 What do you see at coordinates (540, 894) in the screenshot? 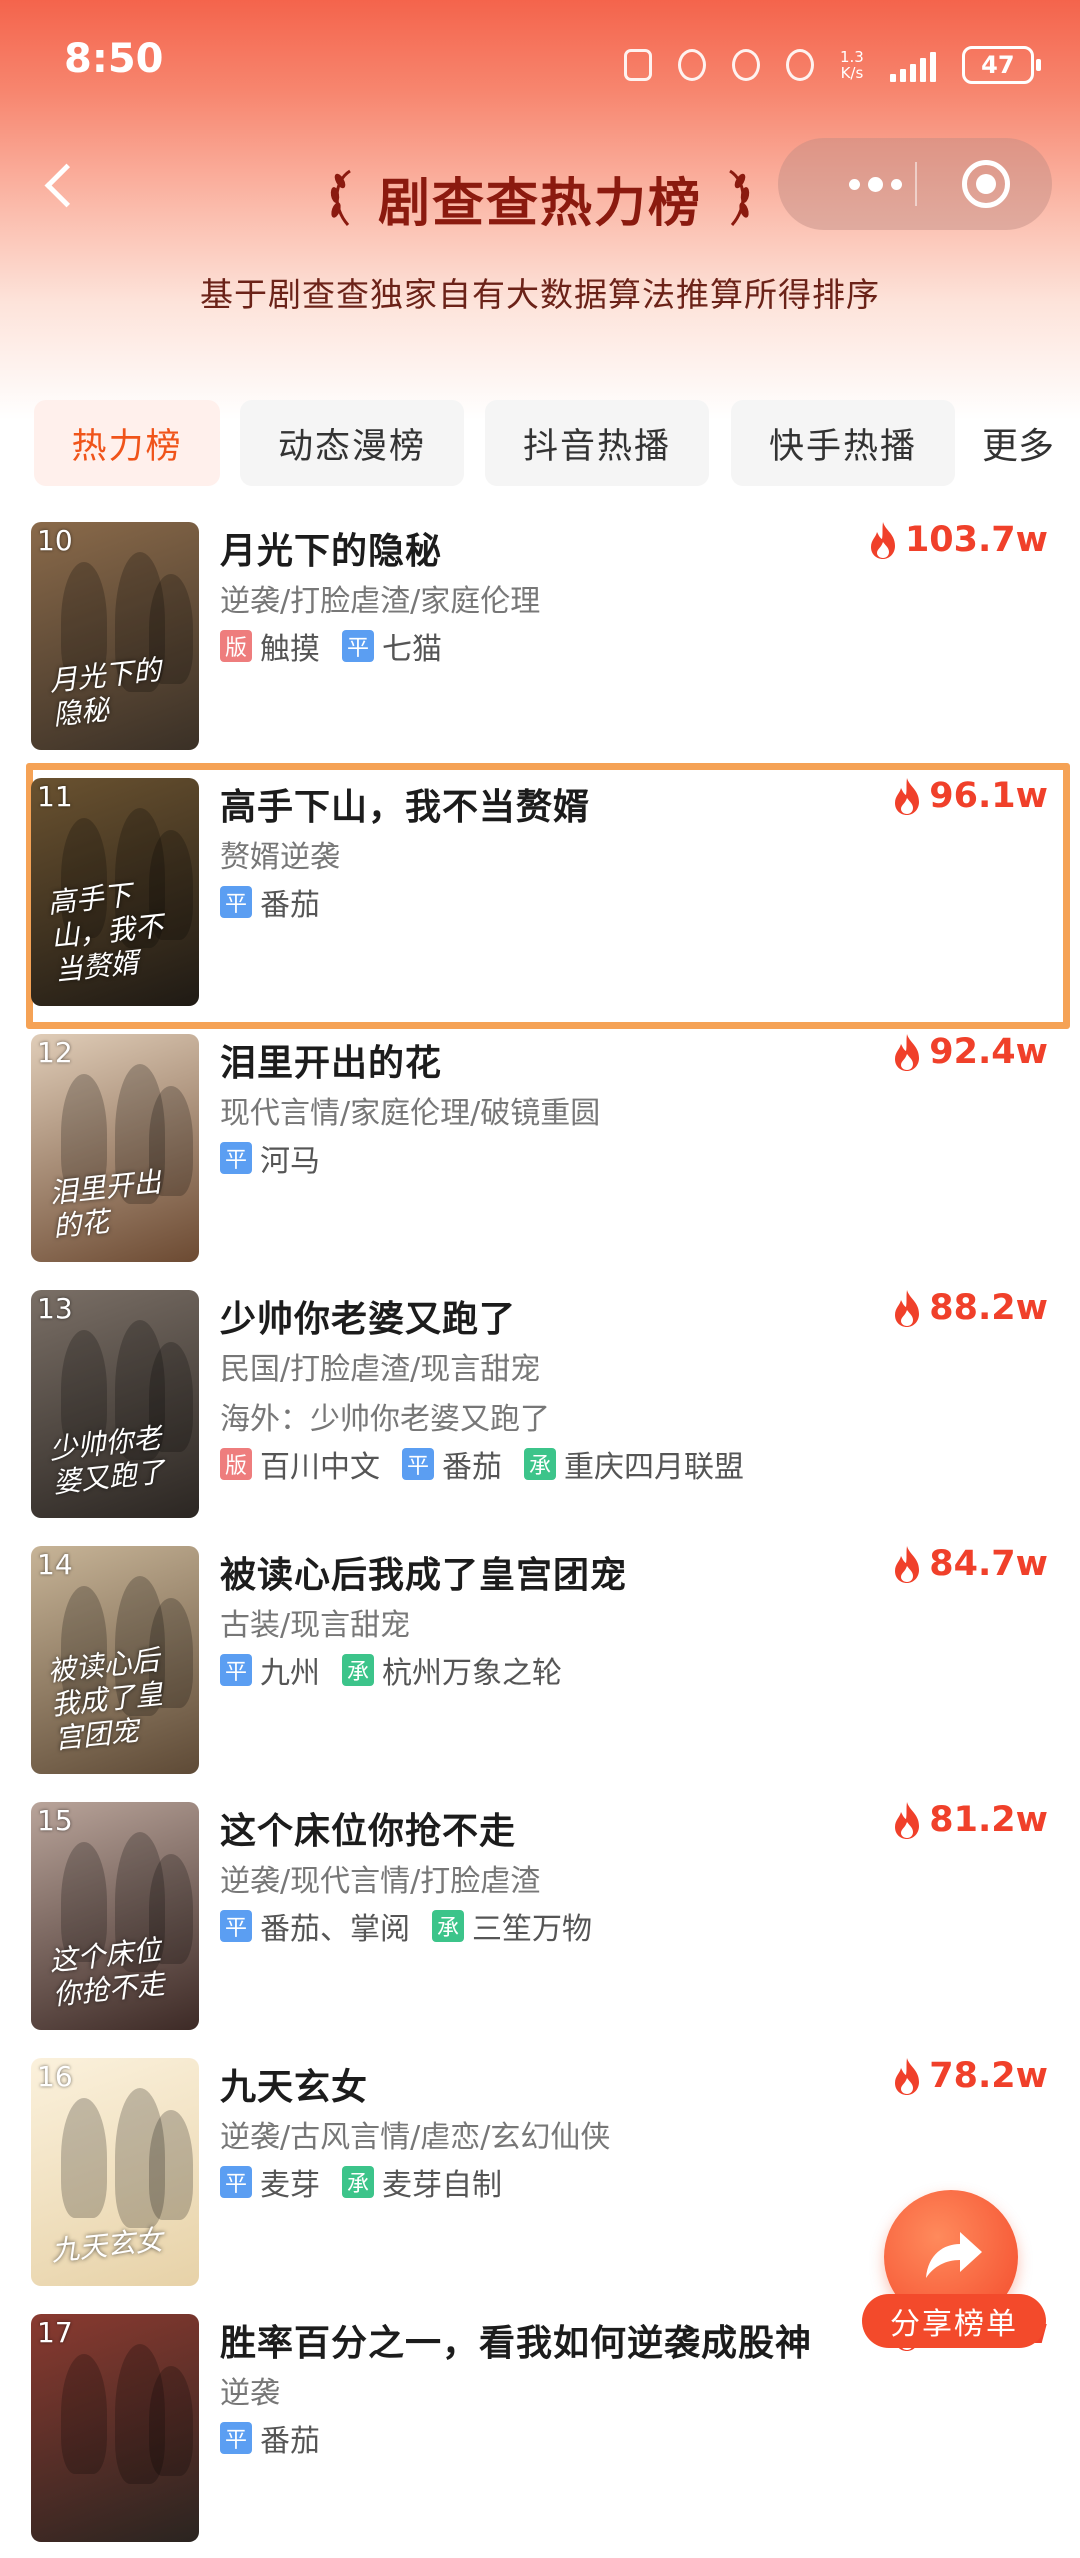
I see `drama-list-item: 高手下山，我不当赘婿 11 高手下山，我不当赘婿赘婿逆袭平番茄 96.1w` at bounding box center [540, 894].